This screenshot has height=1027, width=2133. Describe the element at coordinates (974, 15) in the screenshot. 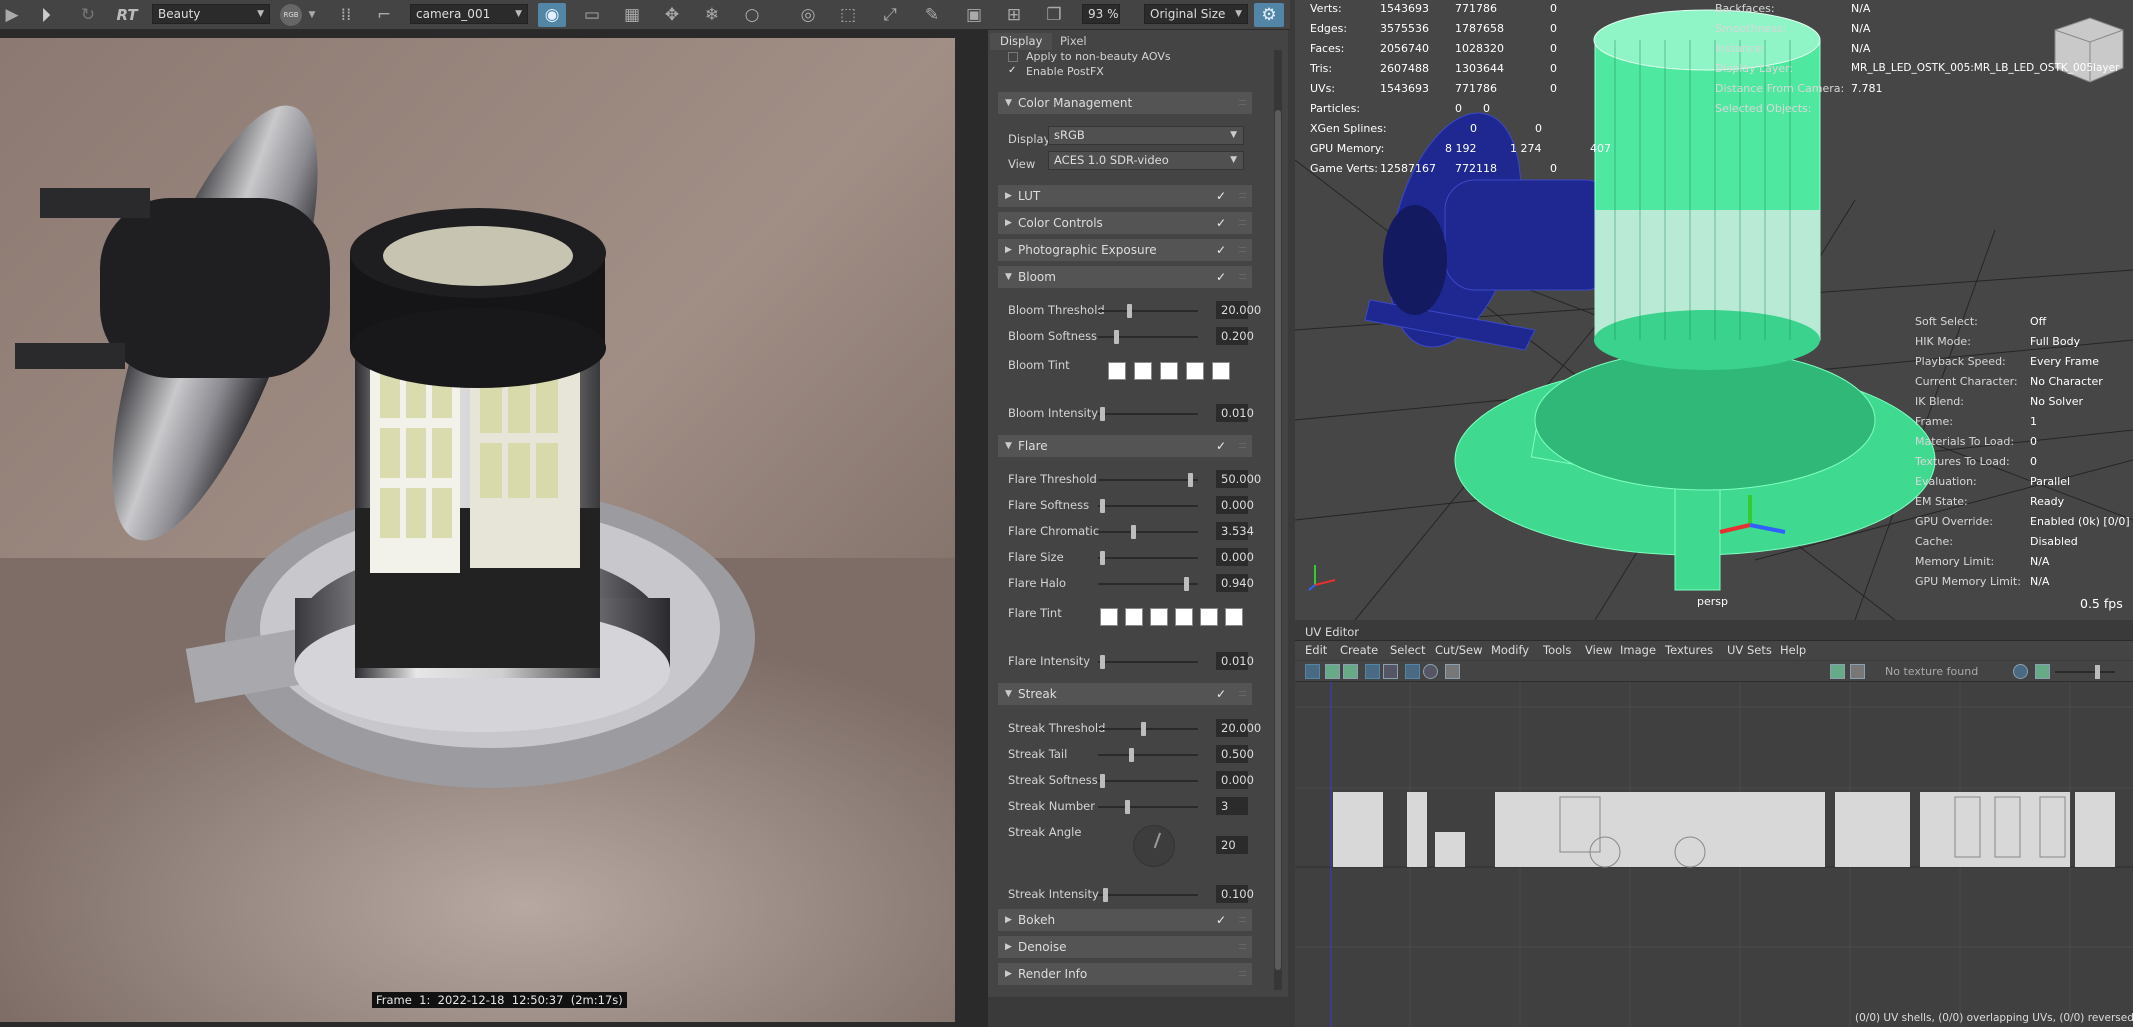

I see `image-icon: ▣` at that location.